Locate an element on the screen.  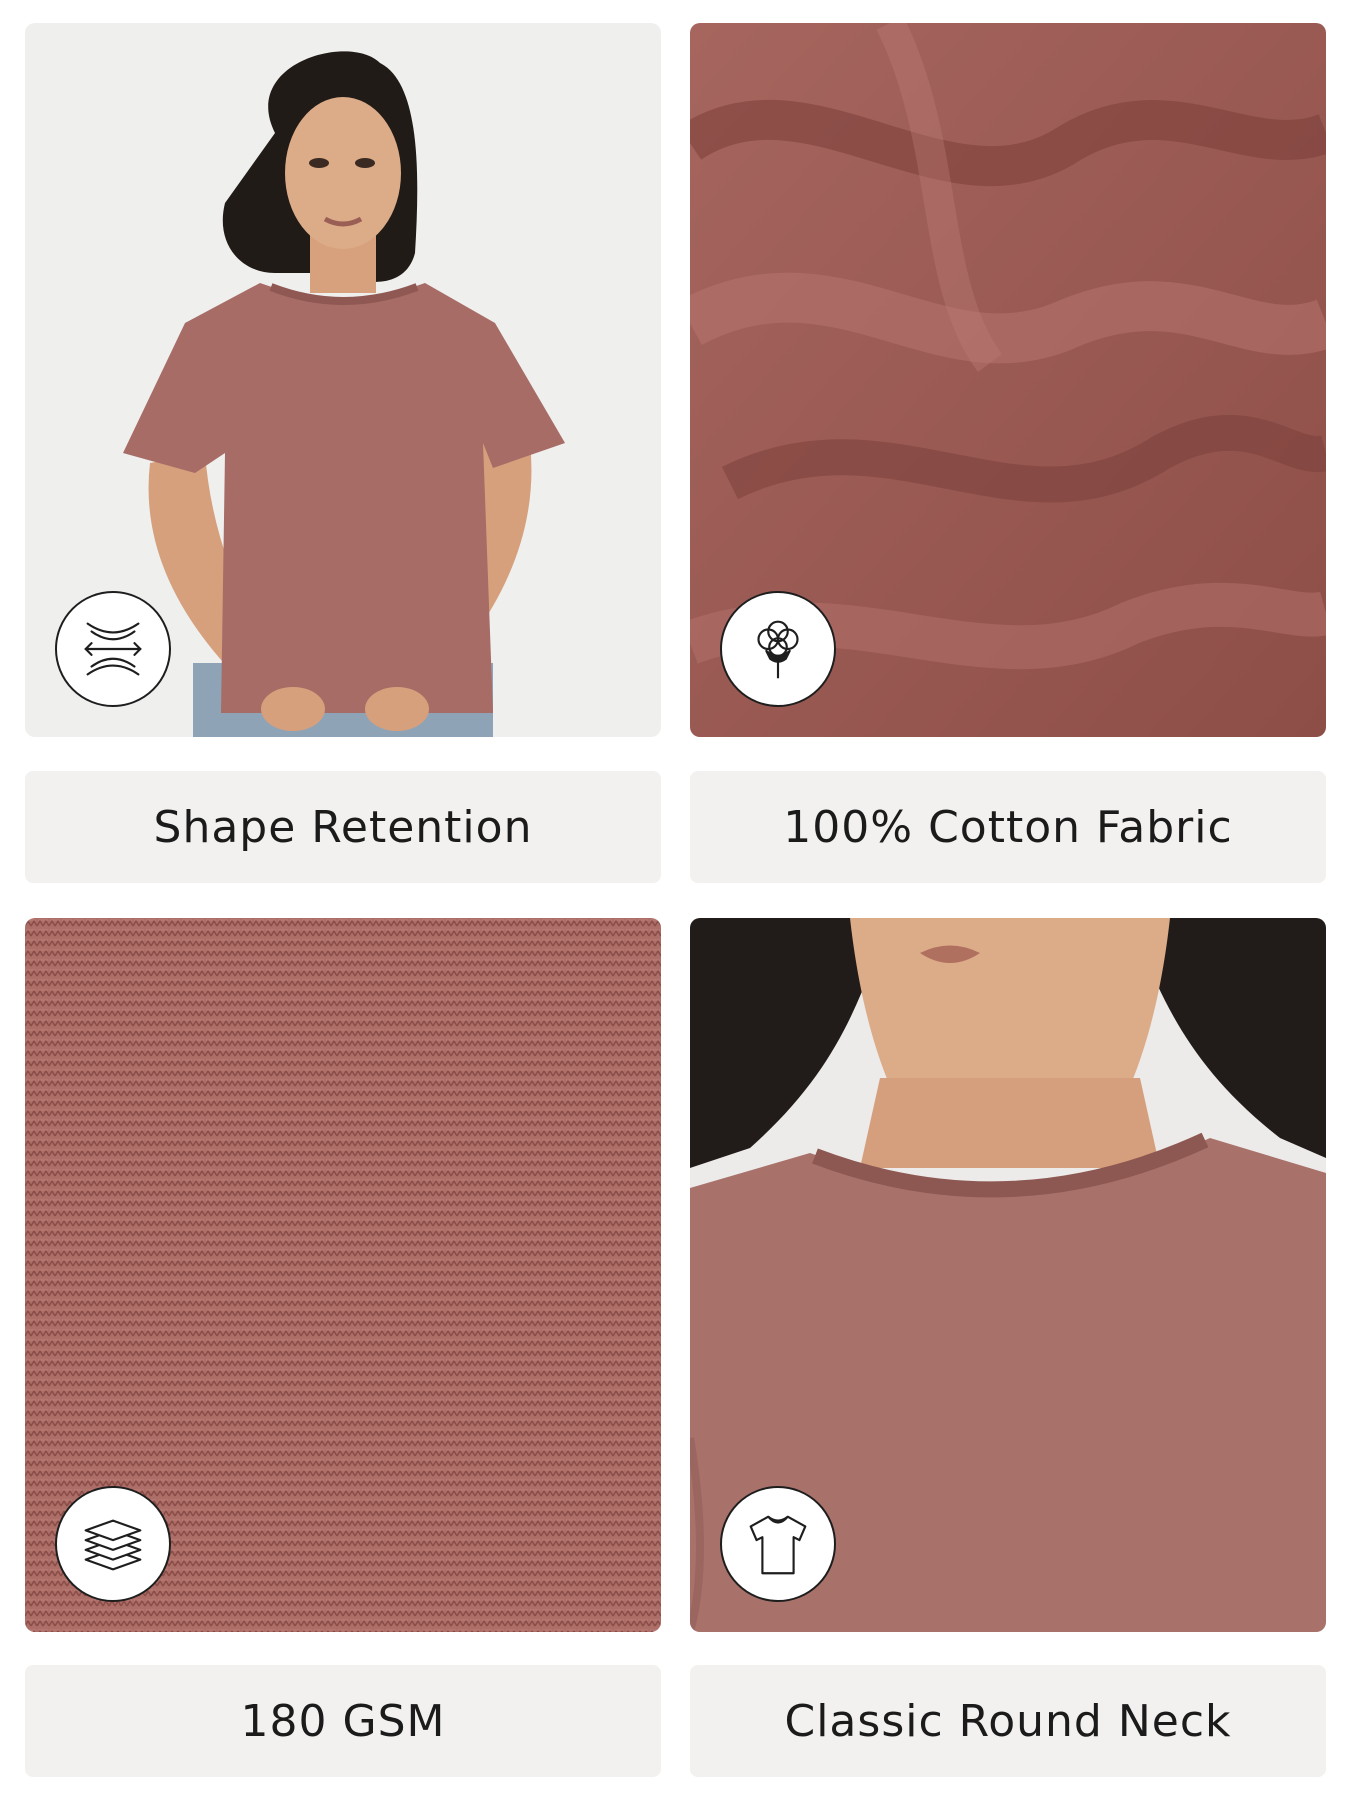
layers-icon is located at coordinates (113, 1544).